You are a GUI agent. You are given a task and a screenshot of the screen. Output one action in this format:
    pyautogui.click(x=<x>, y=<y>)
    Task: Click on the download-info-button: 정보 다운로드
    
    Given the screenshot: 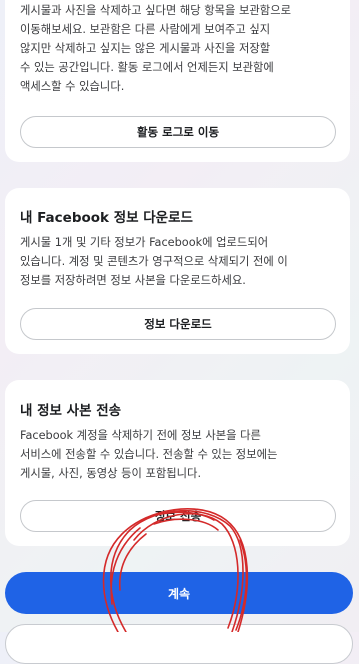 What is the action you would take?
    pyautogui.click(x=178, y=324)
    